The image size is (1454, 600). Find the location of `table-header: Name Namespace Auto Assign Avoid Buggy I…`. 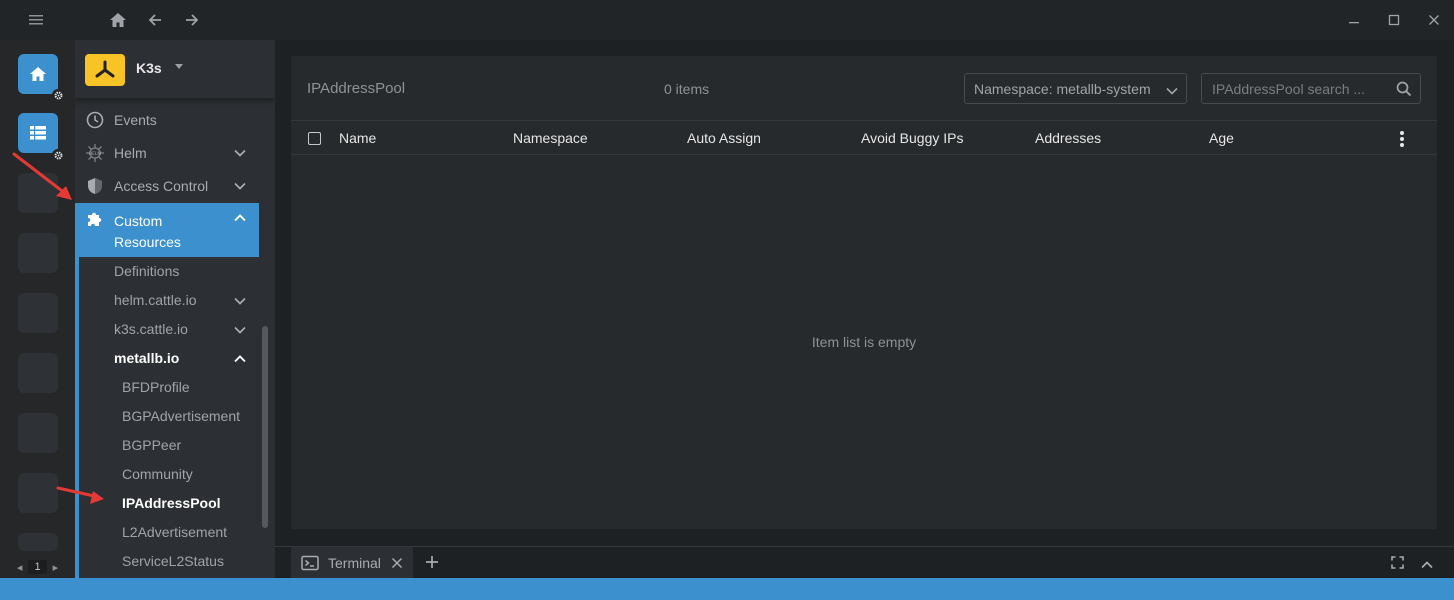

table-header: Name Namespace Auto Assign Avoid Buggy I… is located at coordinates (864, 137).